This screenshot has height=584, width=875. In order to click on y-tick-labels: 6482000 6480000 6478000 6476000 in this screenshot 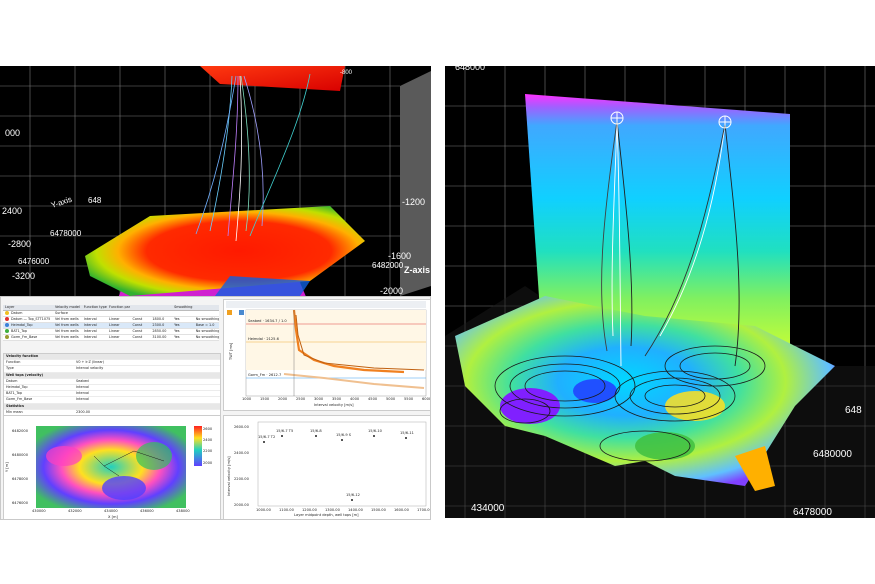, I will do `click(20, 467)`.